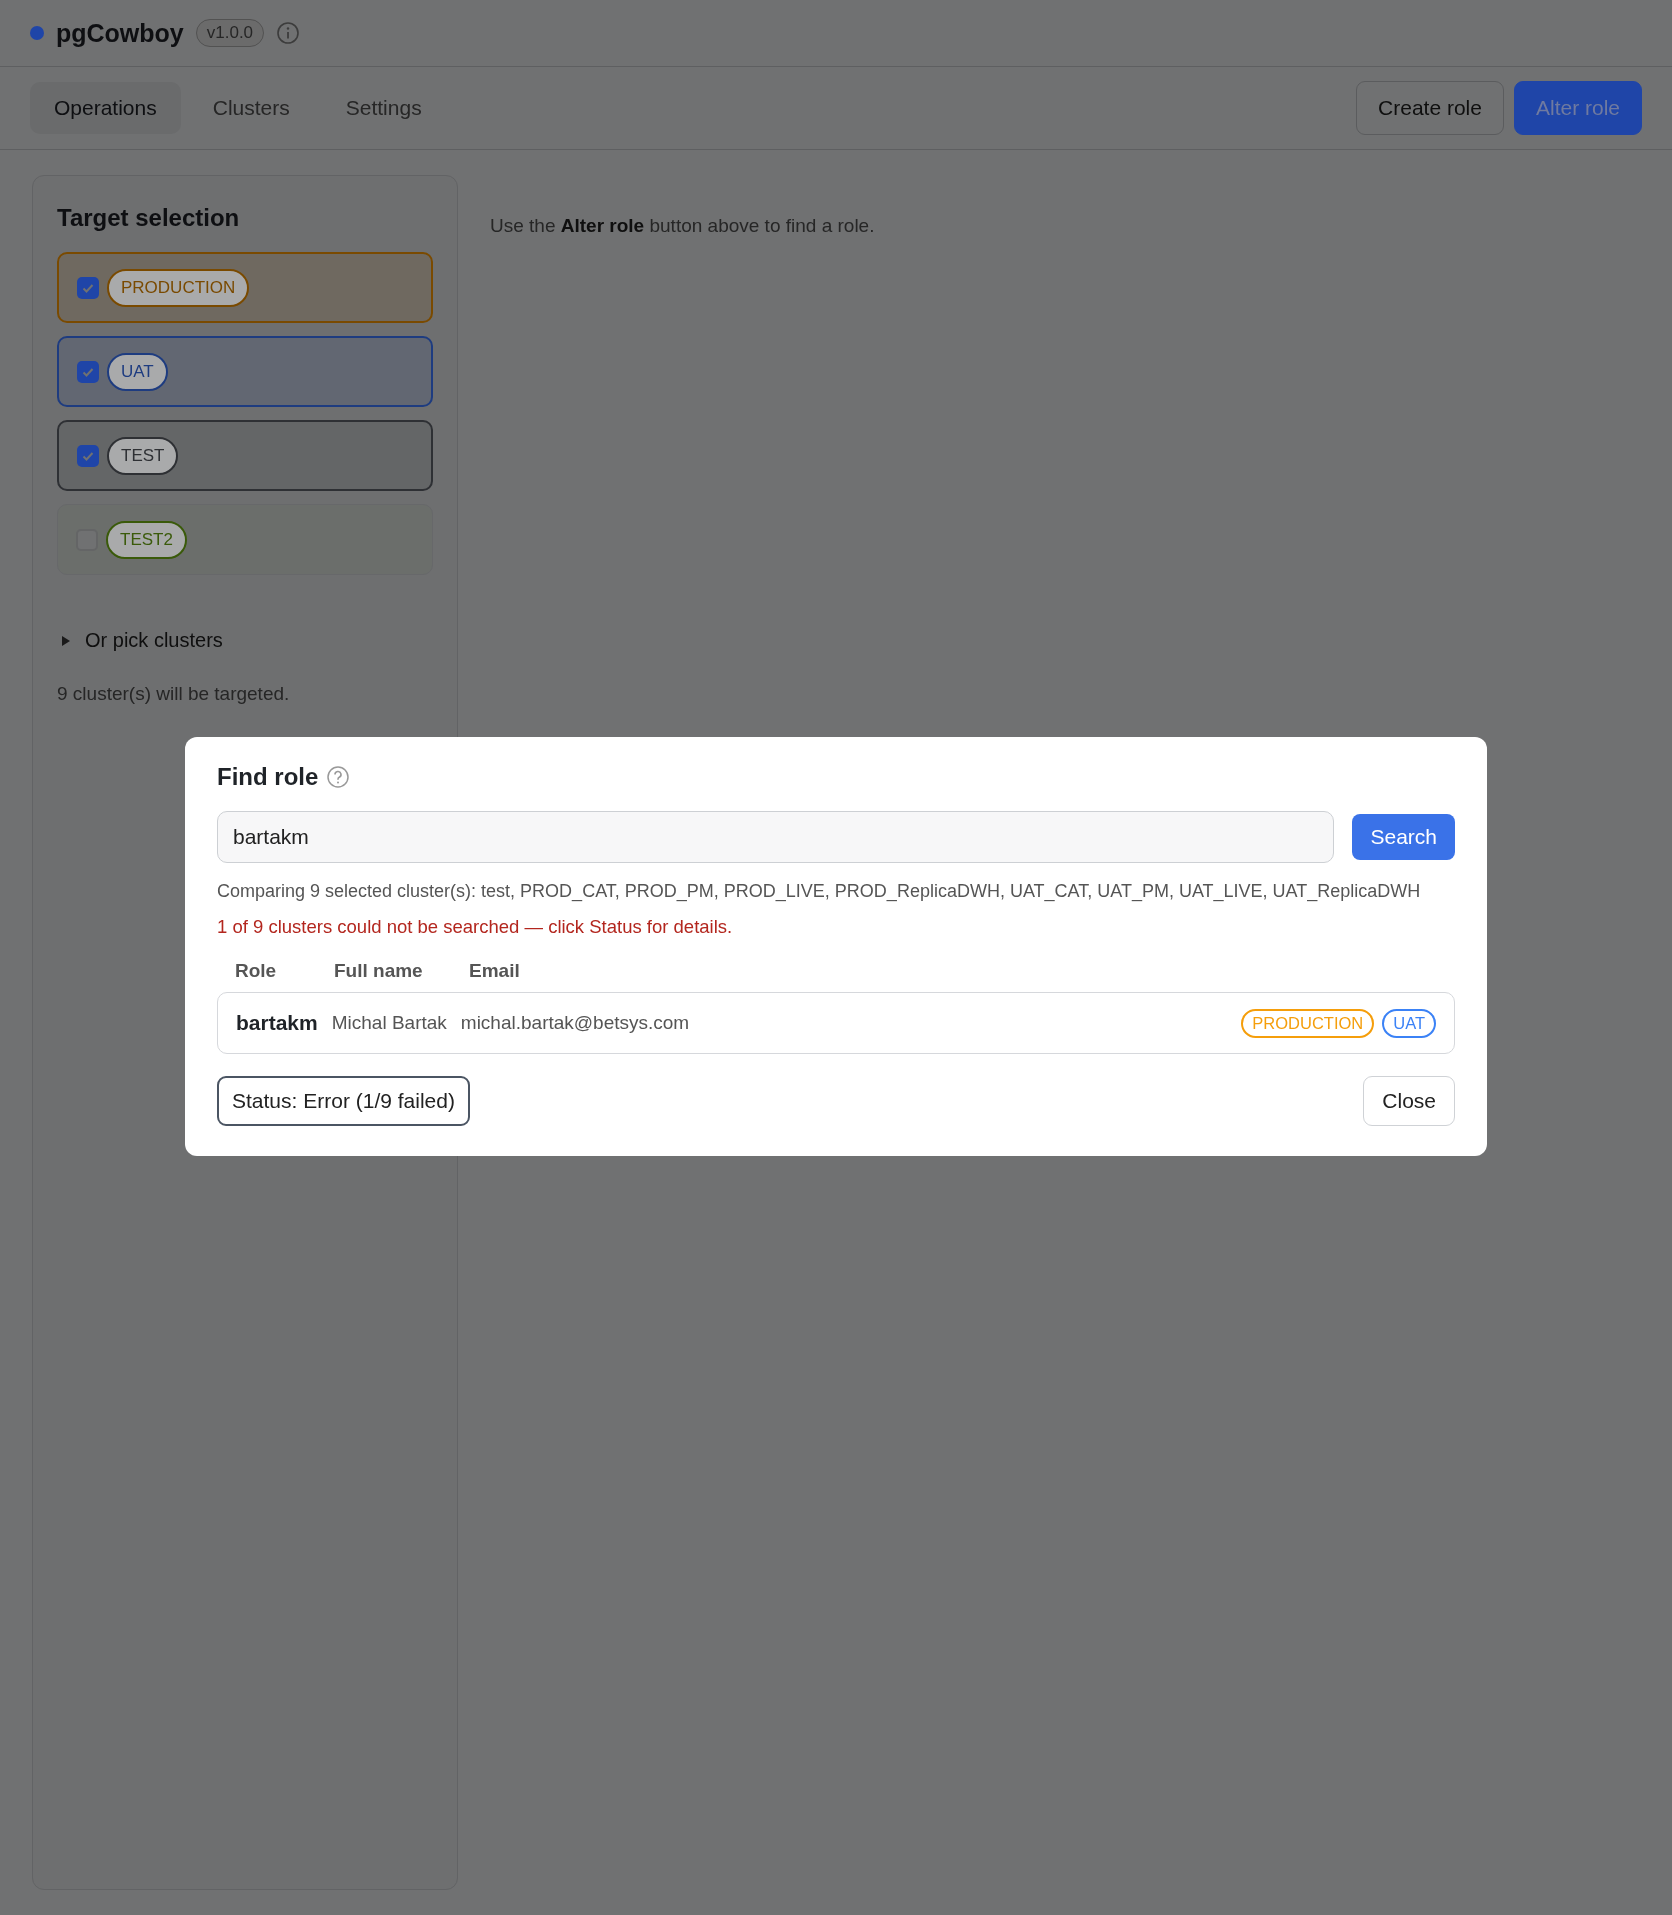 This screenshot has width=1672, height=1915. What do you see at coordinates (105, 108) in the screenshot?
I see `nav-tab: Operations` at bounding box center [105, 108].